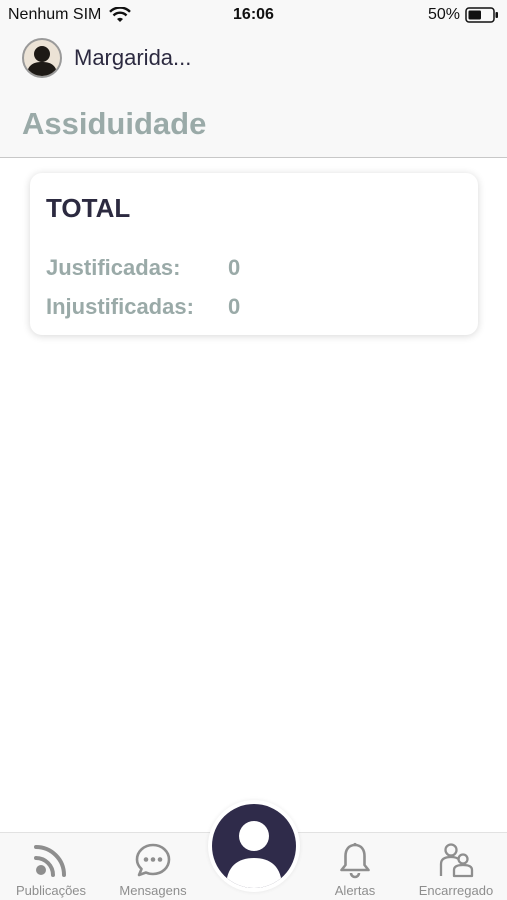 The width and height of the screenshot is (507, 900). What do you see at coordinates (153, 860) in the screenshot?
I see `chat-bubble-icon` at bounding box center [153, 860].